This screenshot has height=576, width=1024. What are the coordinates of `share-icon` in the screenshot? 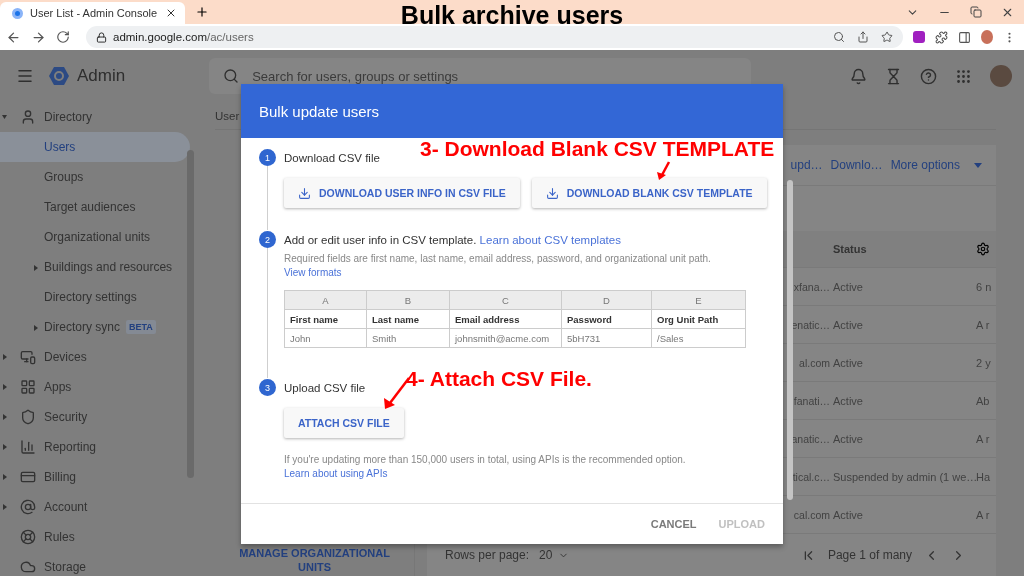 It's located at (863, 37).